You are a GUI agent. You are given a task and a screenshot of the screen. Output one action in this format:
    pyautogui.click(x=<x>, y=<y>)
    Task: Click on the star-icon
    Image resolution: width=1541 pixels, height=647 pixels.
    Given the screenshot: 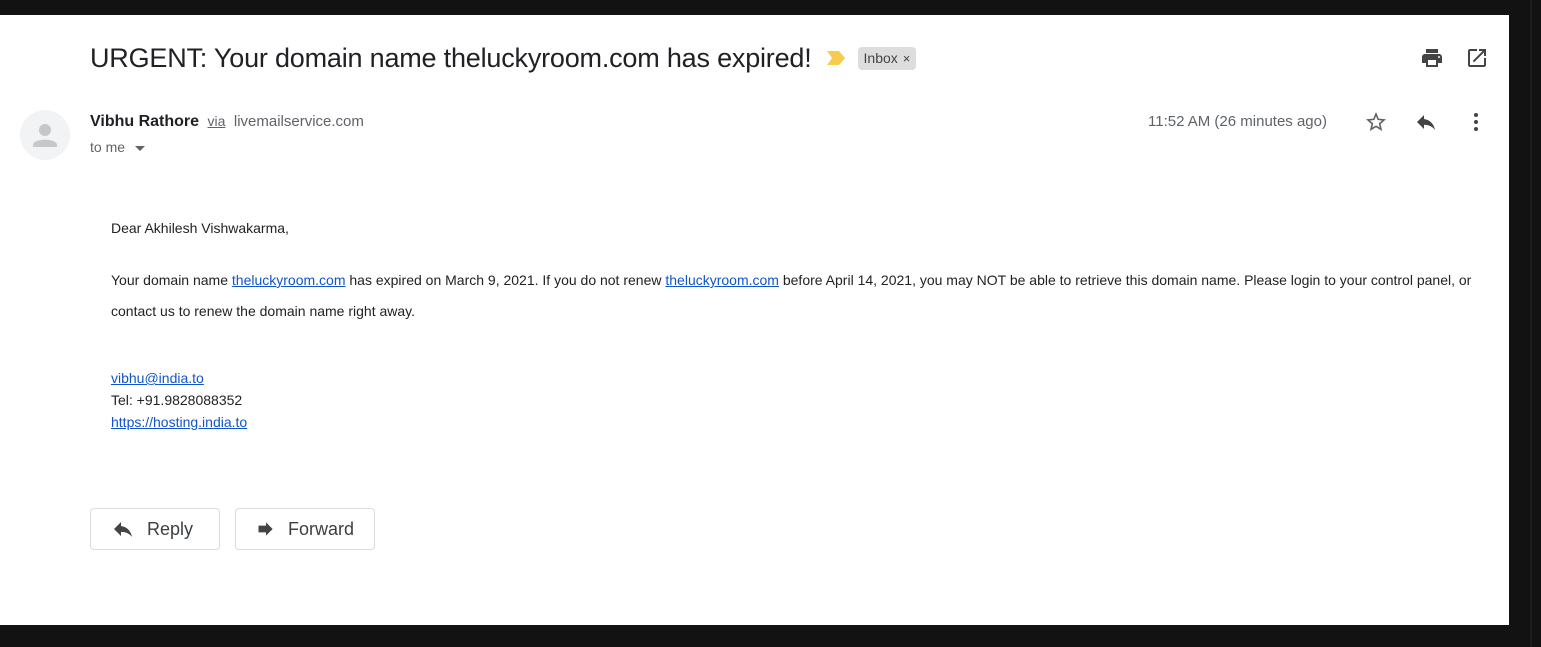 What is the action you would take?
    pyautogui.click(x=1376, y=122)
    